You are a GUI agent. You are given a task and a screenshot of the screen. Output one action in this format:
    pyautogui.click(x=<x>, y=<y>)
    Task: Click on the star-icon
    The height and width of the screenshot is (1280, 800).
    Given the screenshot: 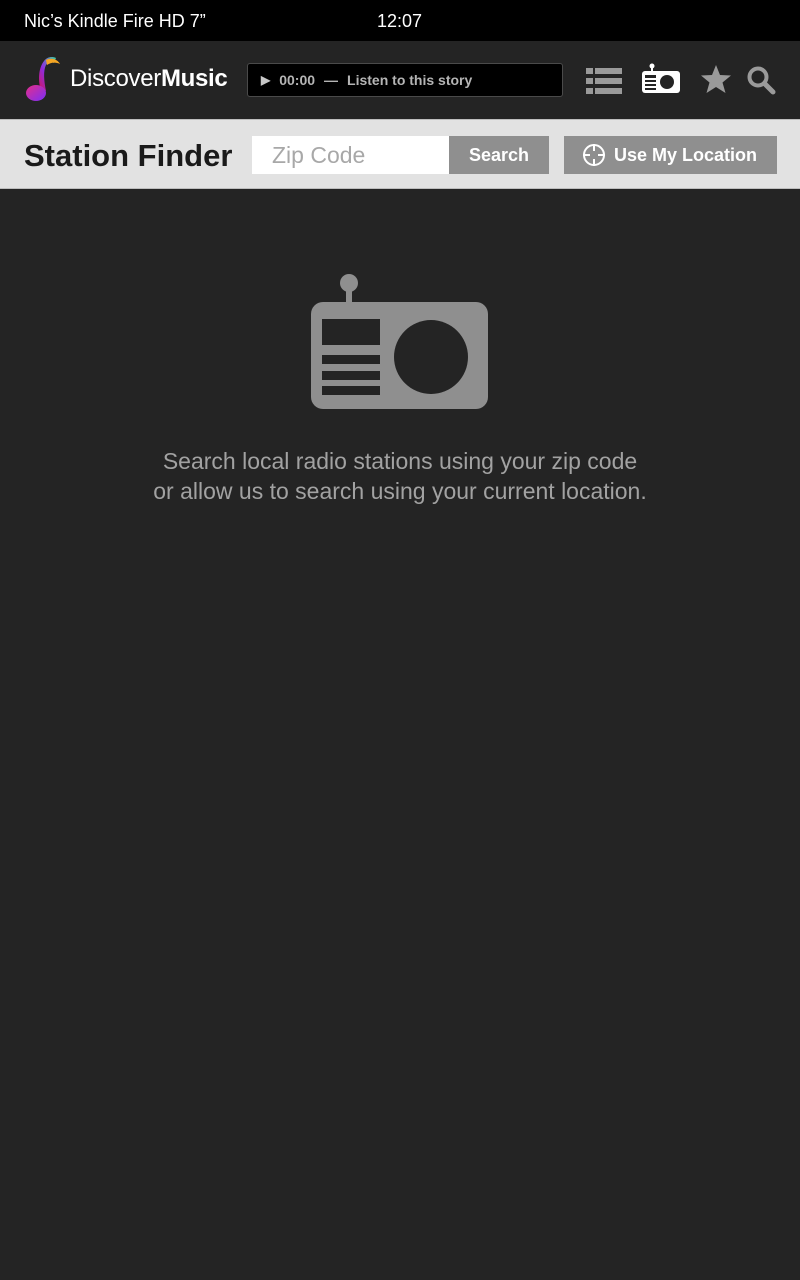 What is the action you would take?
    pyautogui.click(x=716, y=79)
    